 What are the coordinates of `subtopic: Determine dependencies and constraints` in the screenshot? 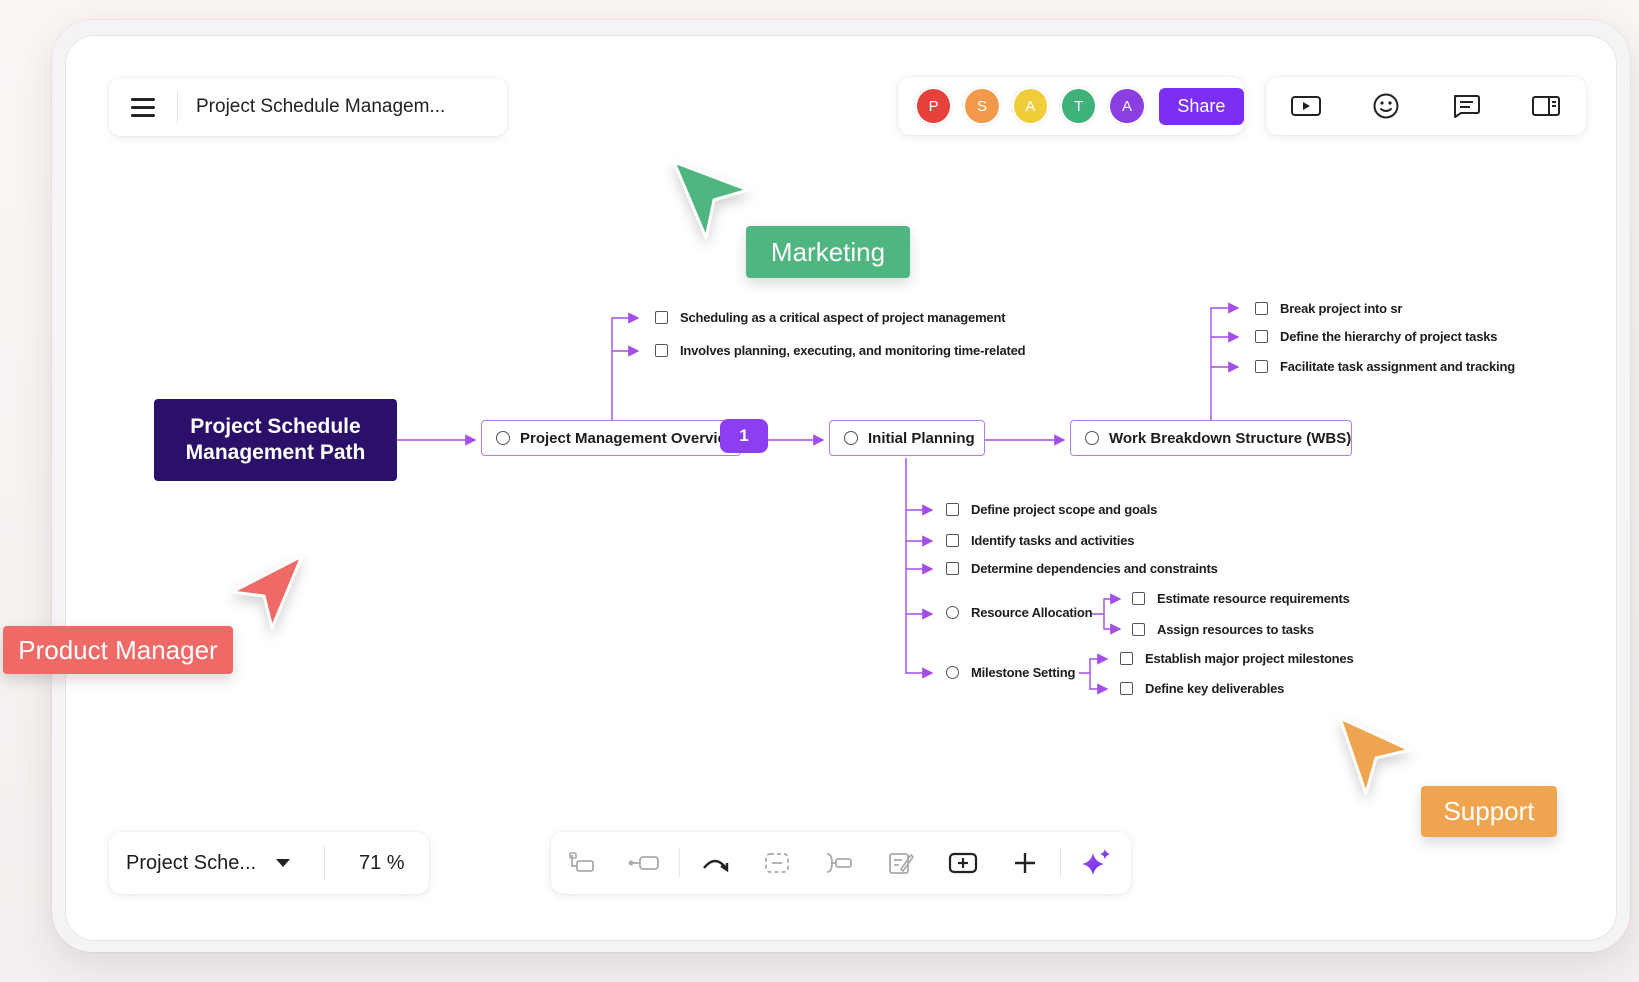 It's located at (1082, 568).